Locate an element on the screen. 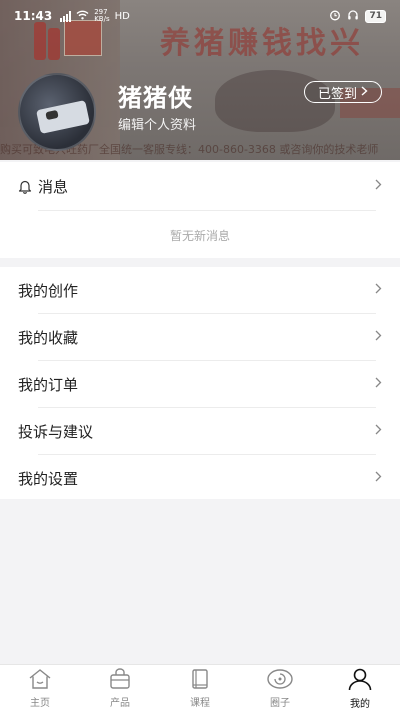 This screenshot has height=711, width=400. bell-icon is located at coordinates (25, 186).